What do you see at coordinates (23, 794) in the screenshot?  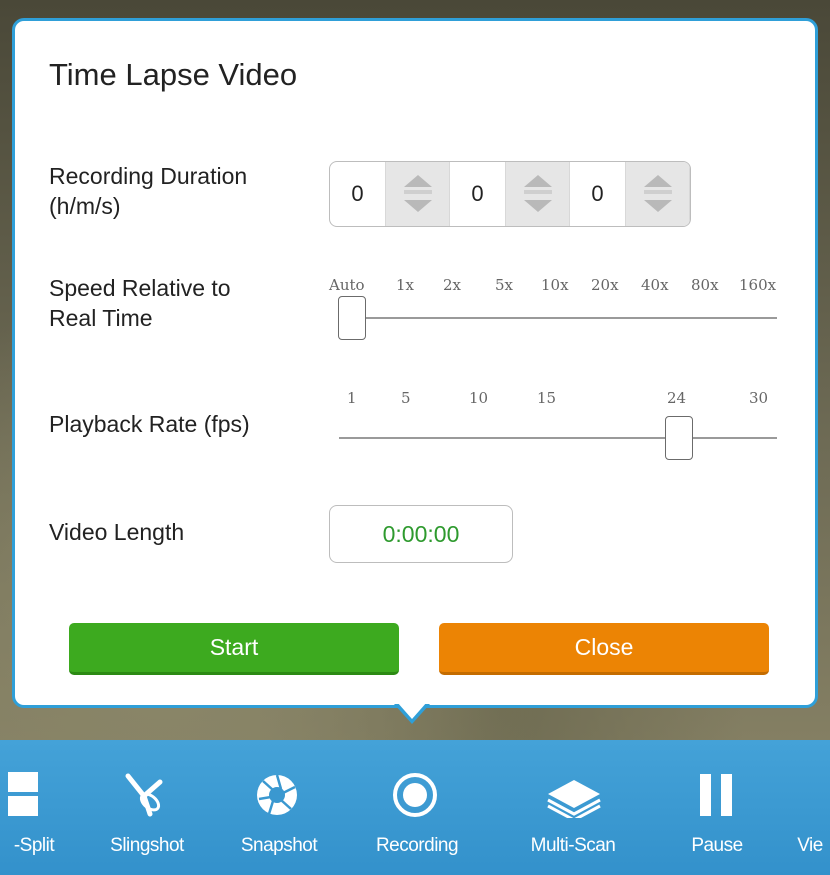 I see `split-icon` at bounding box center [23, 794].